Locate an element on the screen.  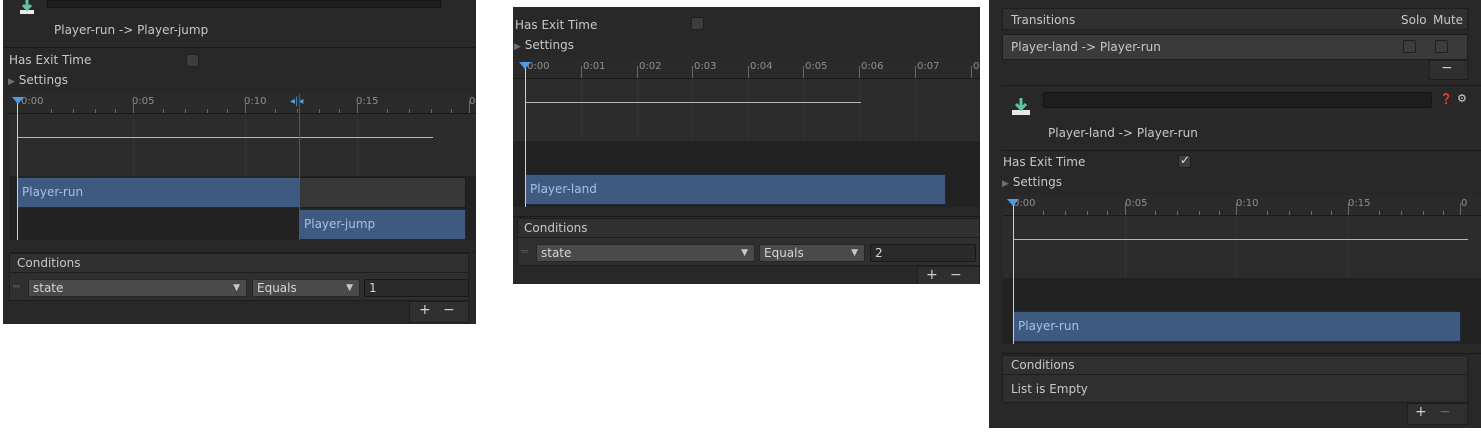
mute-column-header: Mute is located at coordinates (1448, 20).